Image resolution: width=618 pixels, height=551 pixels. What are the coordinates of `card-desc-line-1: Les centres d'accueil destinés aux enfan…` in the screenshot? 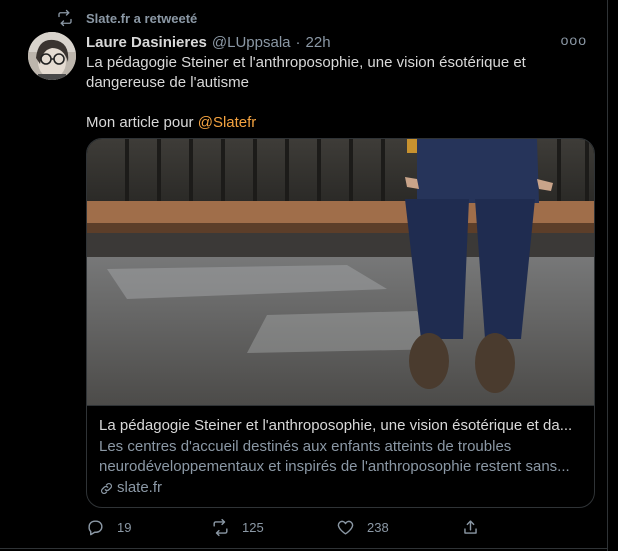 It's located at (305, 446).